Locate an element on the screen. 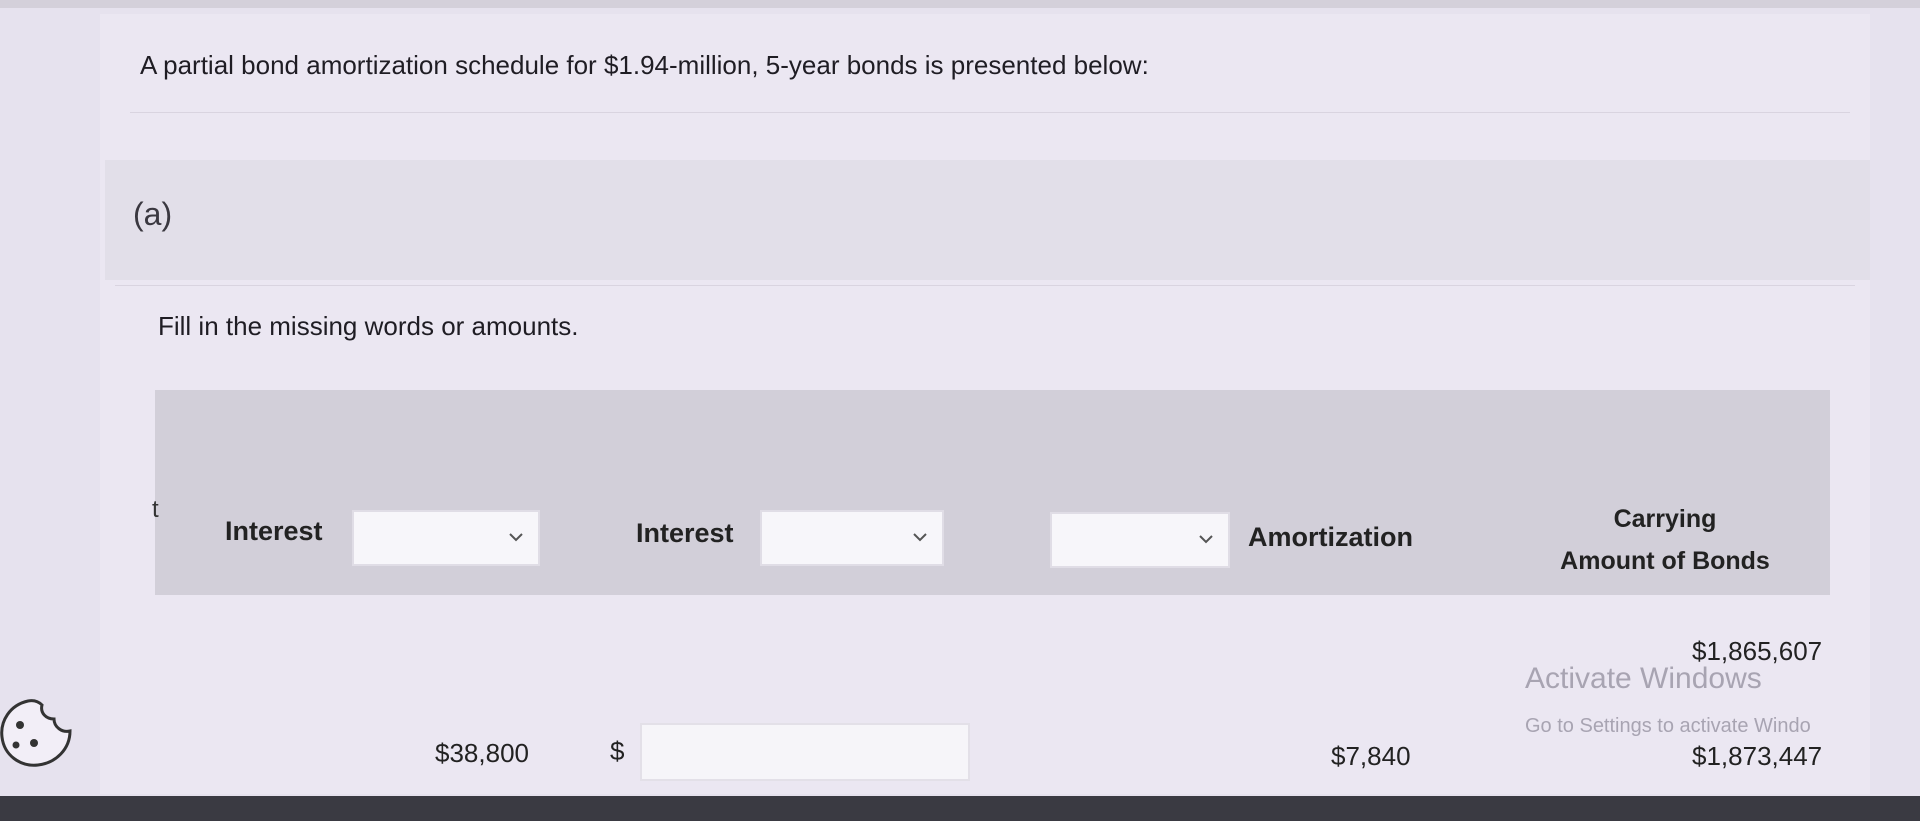  row2-interest-amount: $38,800 is located at coordinates (482, 753).